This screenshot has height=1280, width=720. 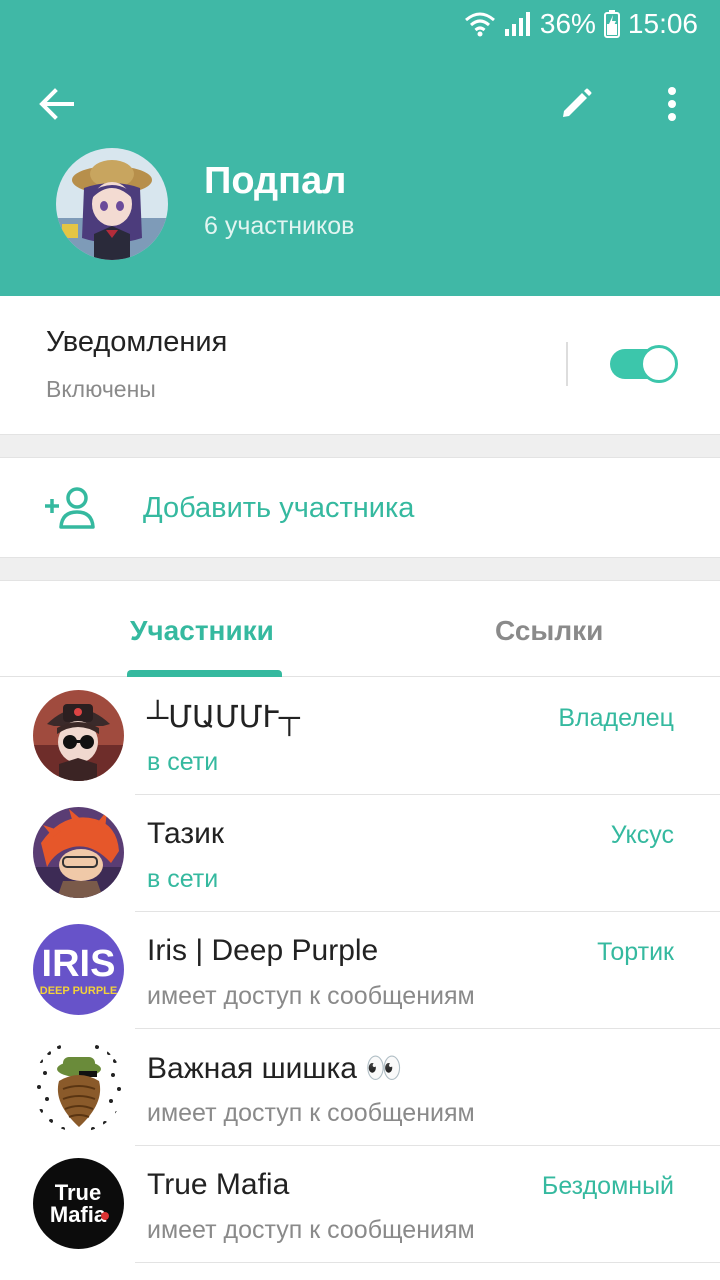 What do you see at coordinates (642, 835) in the screenshot?
I see `member-role: Уксус` at bounding box center [642, 835].